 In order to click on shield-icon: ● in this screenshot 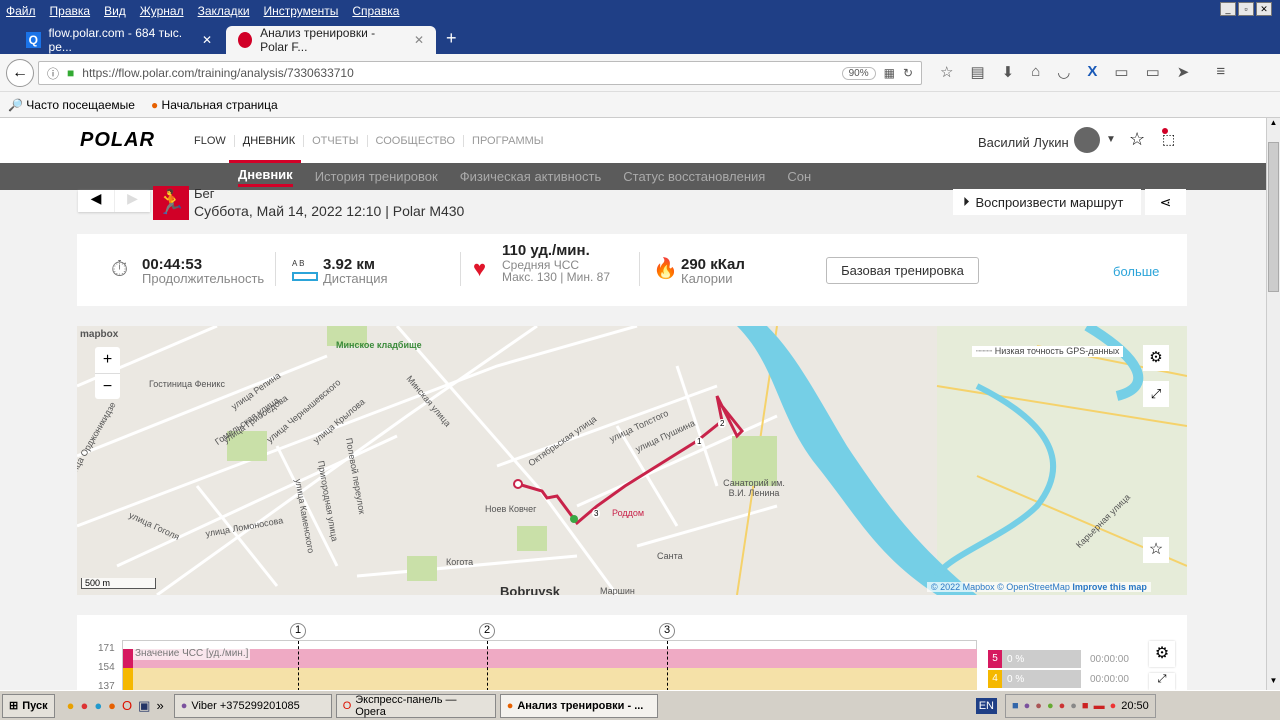, I will do `click(1062, 706)`.